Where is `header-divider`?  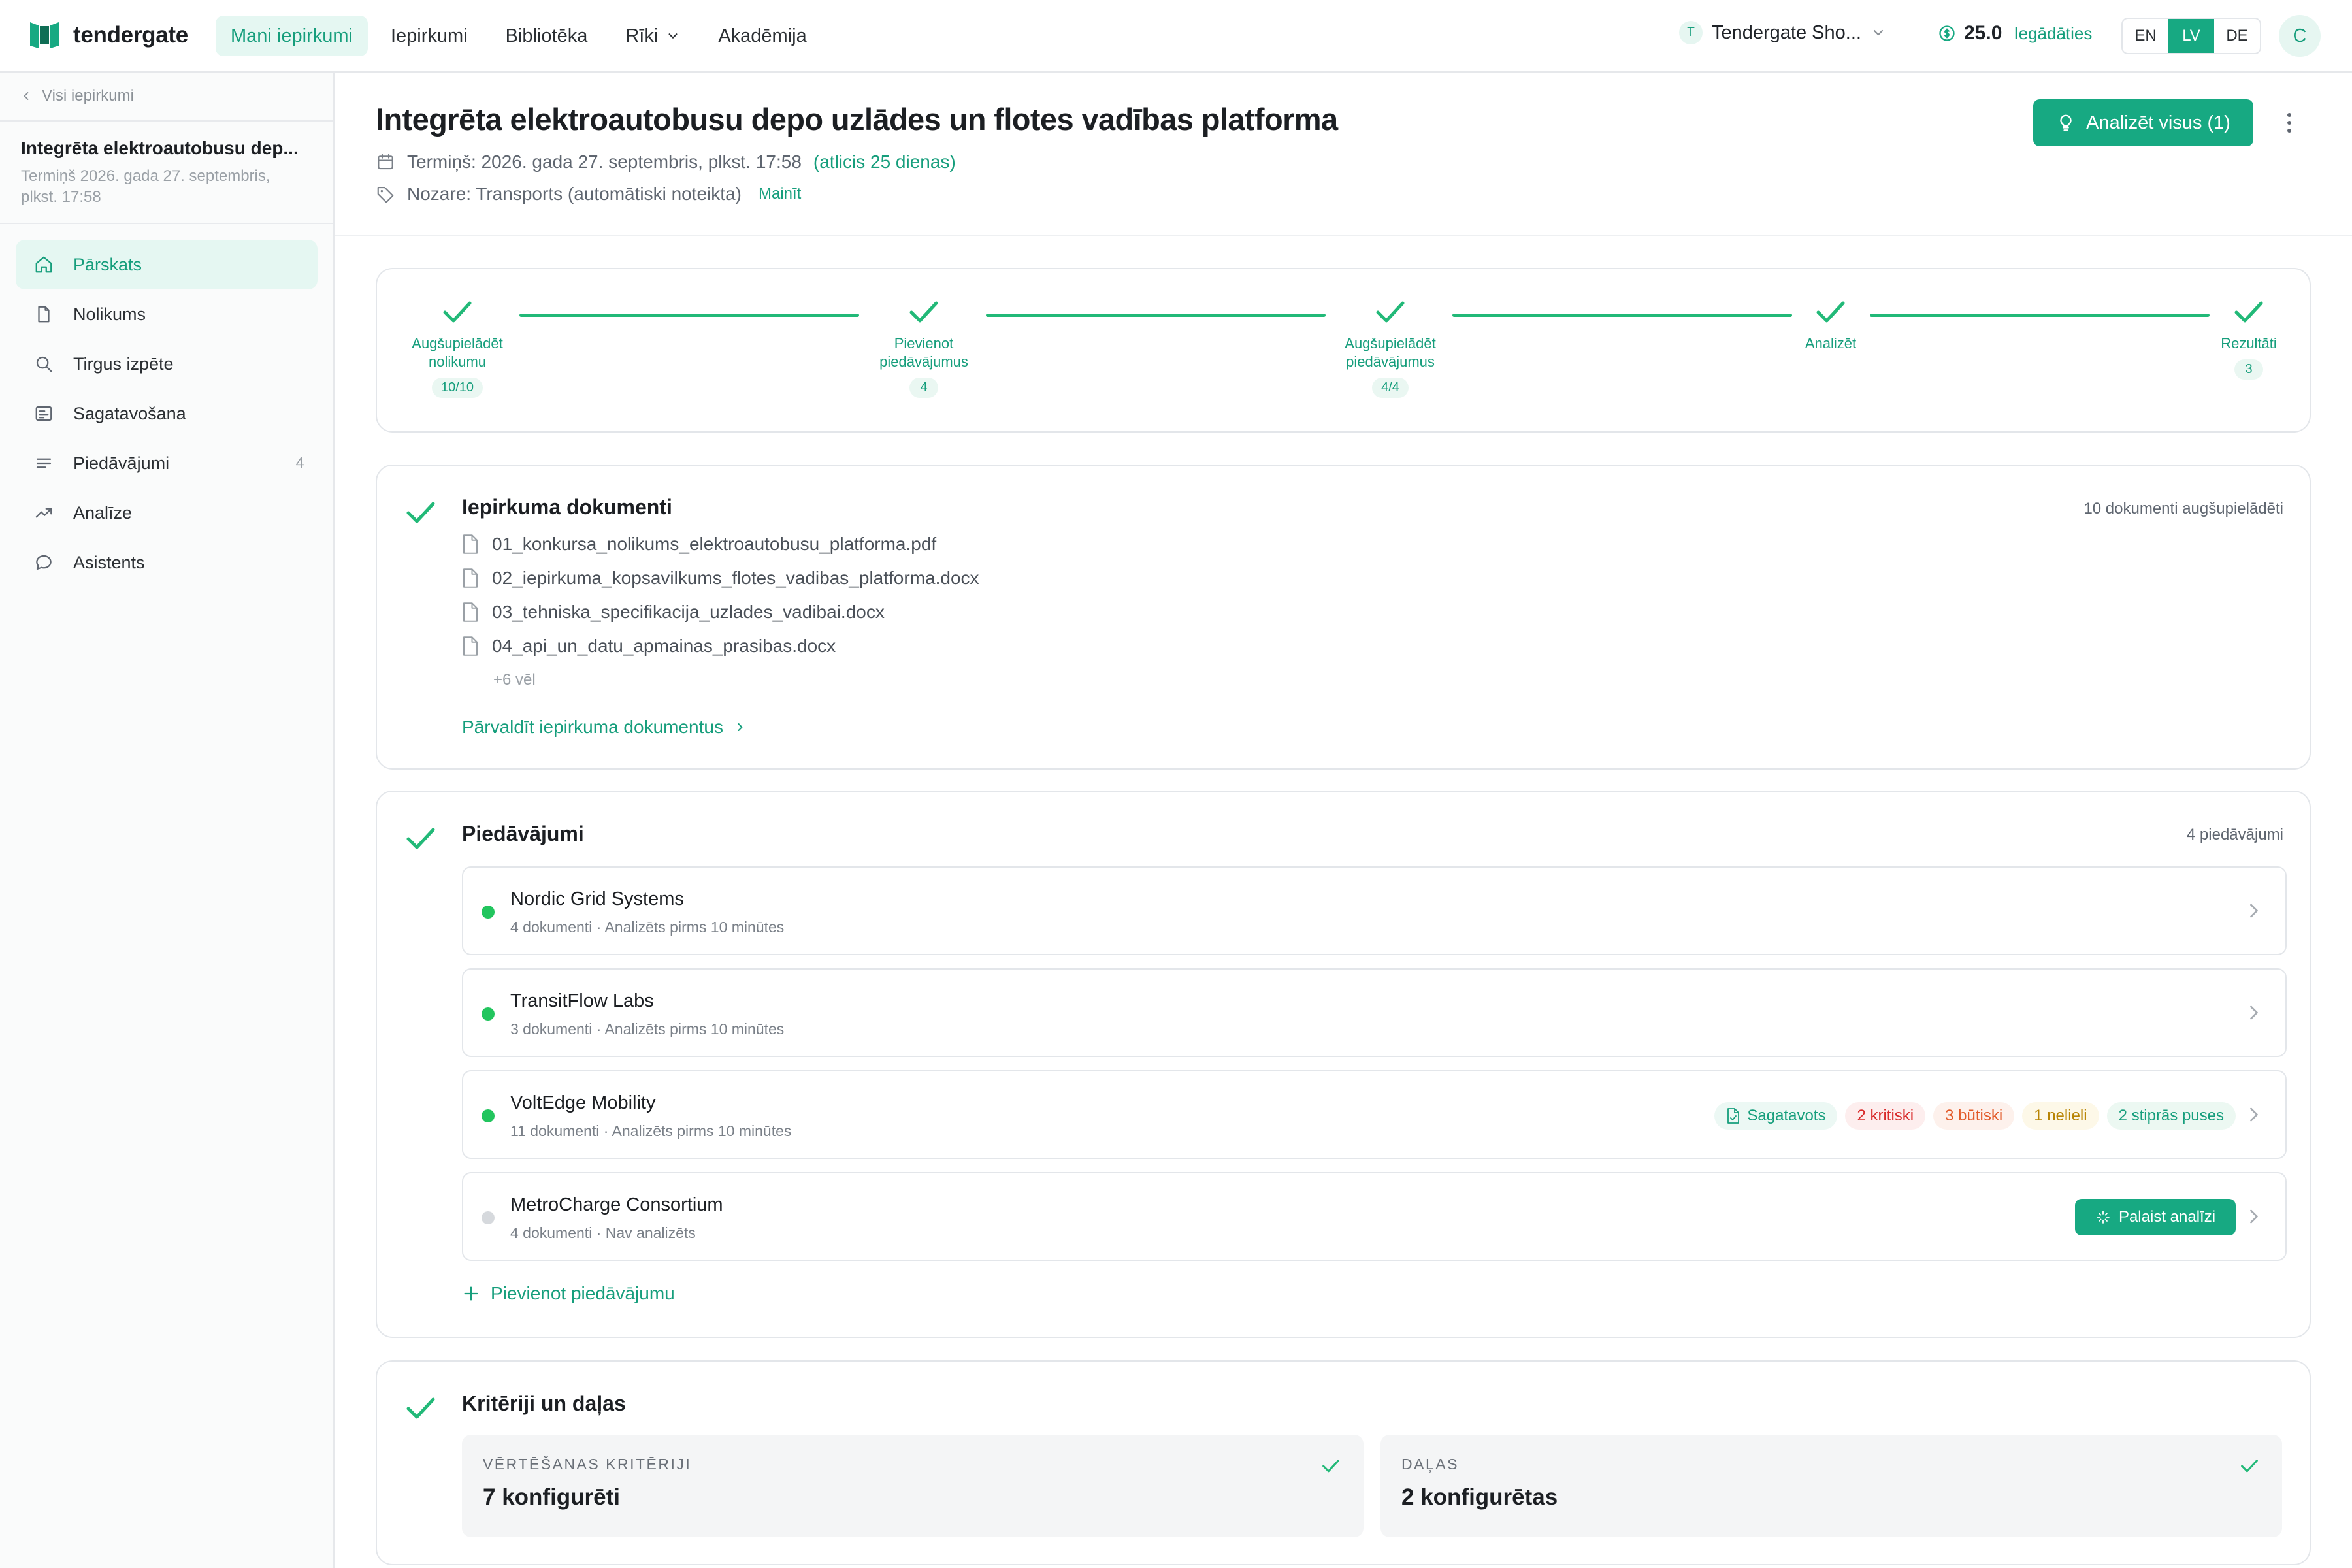
header-divider is located at coordinates (1343, 235).